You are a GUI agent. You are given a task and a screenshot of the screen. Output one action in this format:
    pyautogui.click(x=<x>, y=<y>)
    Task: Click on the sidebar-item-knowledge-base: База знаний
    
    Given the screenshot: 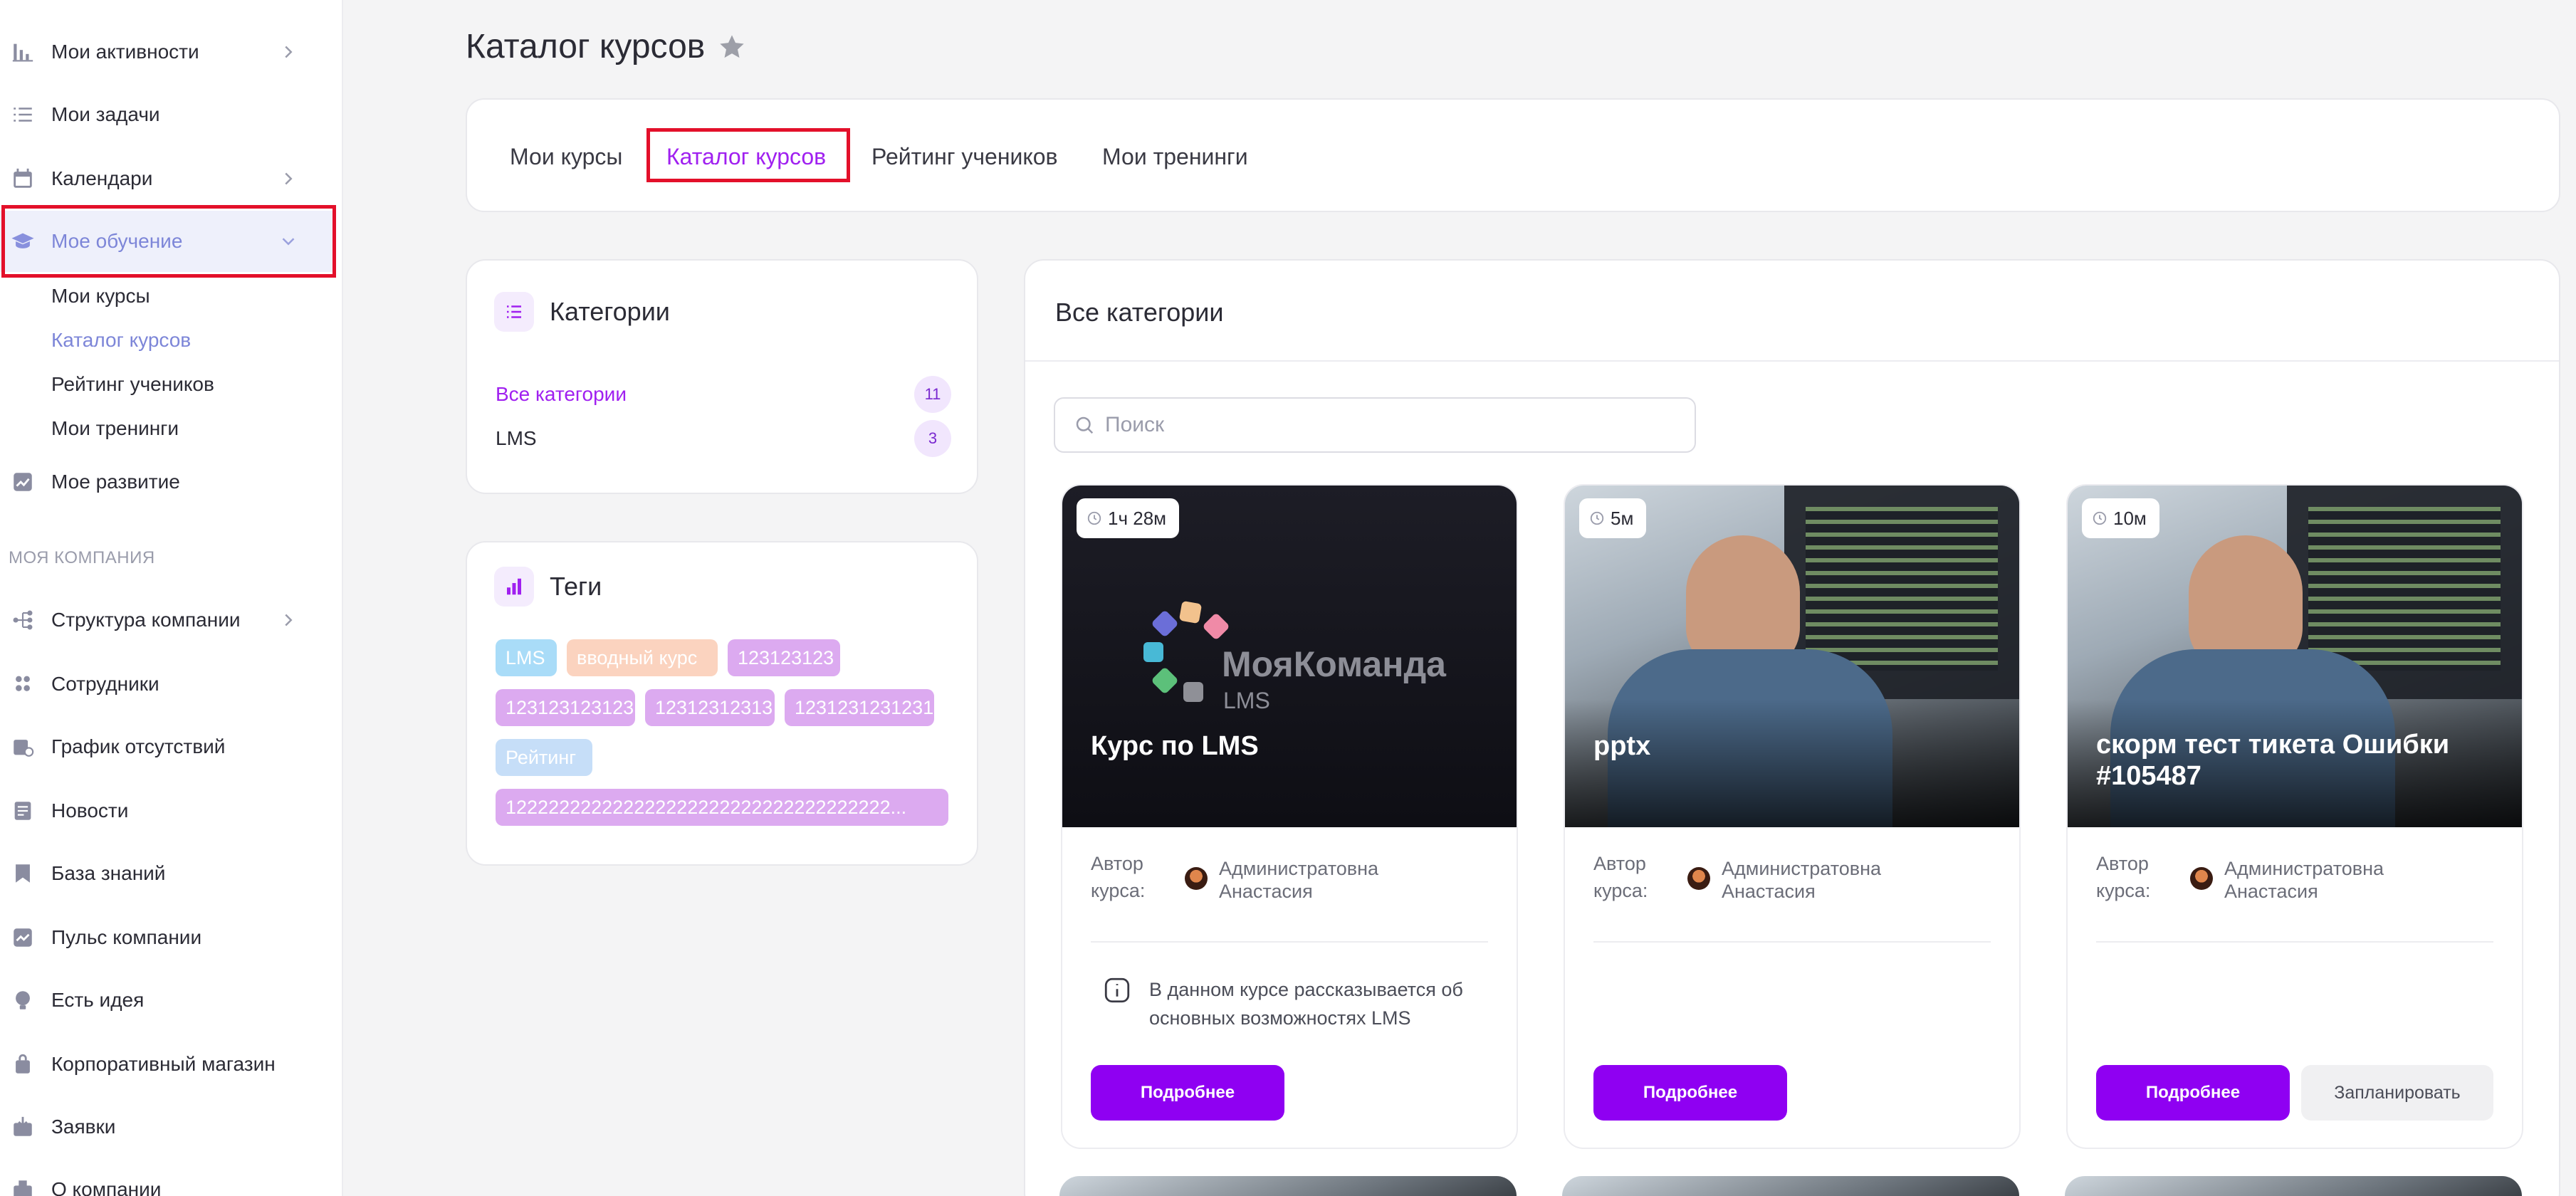 What is the action you would take?
    pyautogui.click(x=167, y=873)
    